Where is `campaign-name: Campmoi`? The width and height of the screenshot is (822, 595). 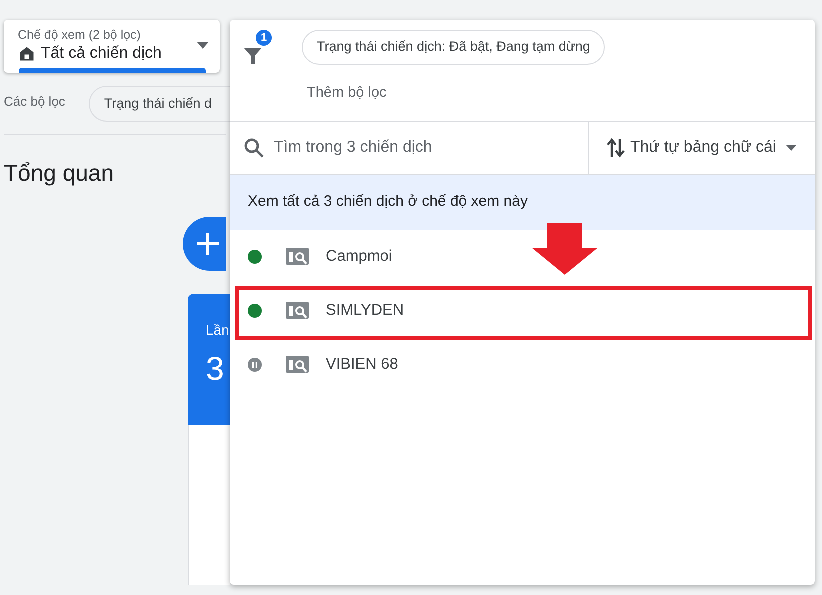 campaign-name: Campmoi is located at coordinates (359, 257).